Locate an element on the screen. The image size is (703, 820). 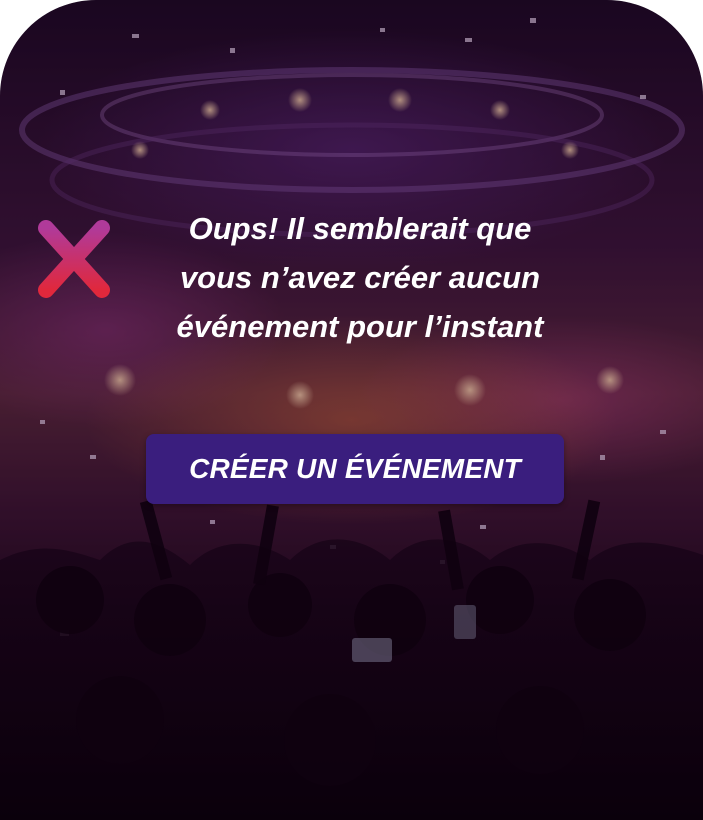
empty-state-message-line: Oups! Il semblerait que is located at coordinates (360, 228).